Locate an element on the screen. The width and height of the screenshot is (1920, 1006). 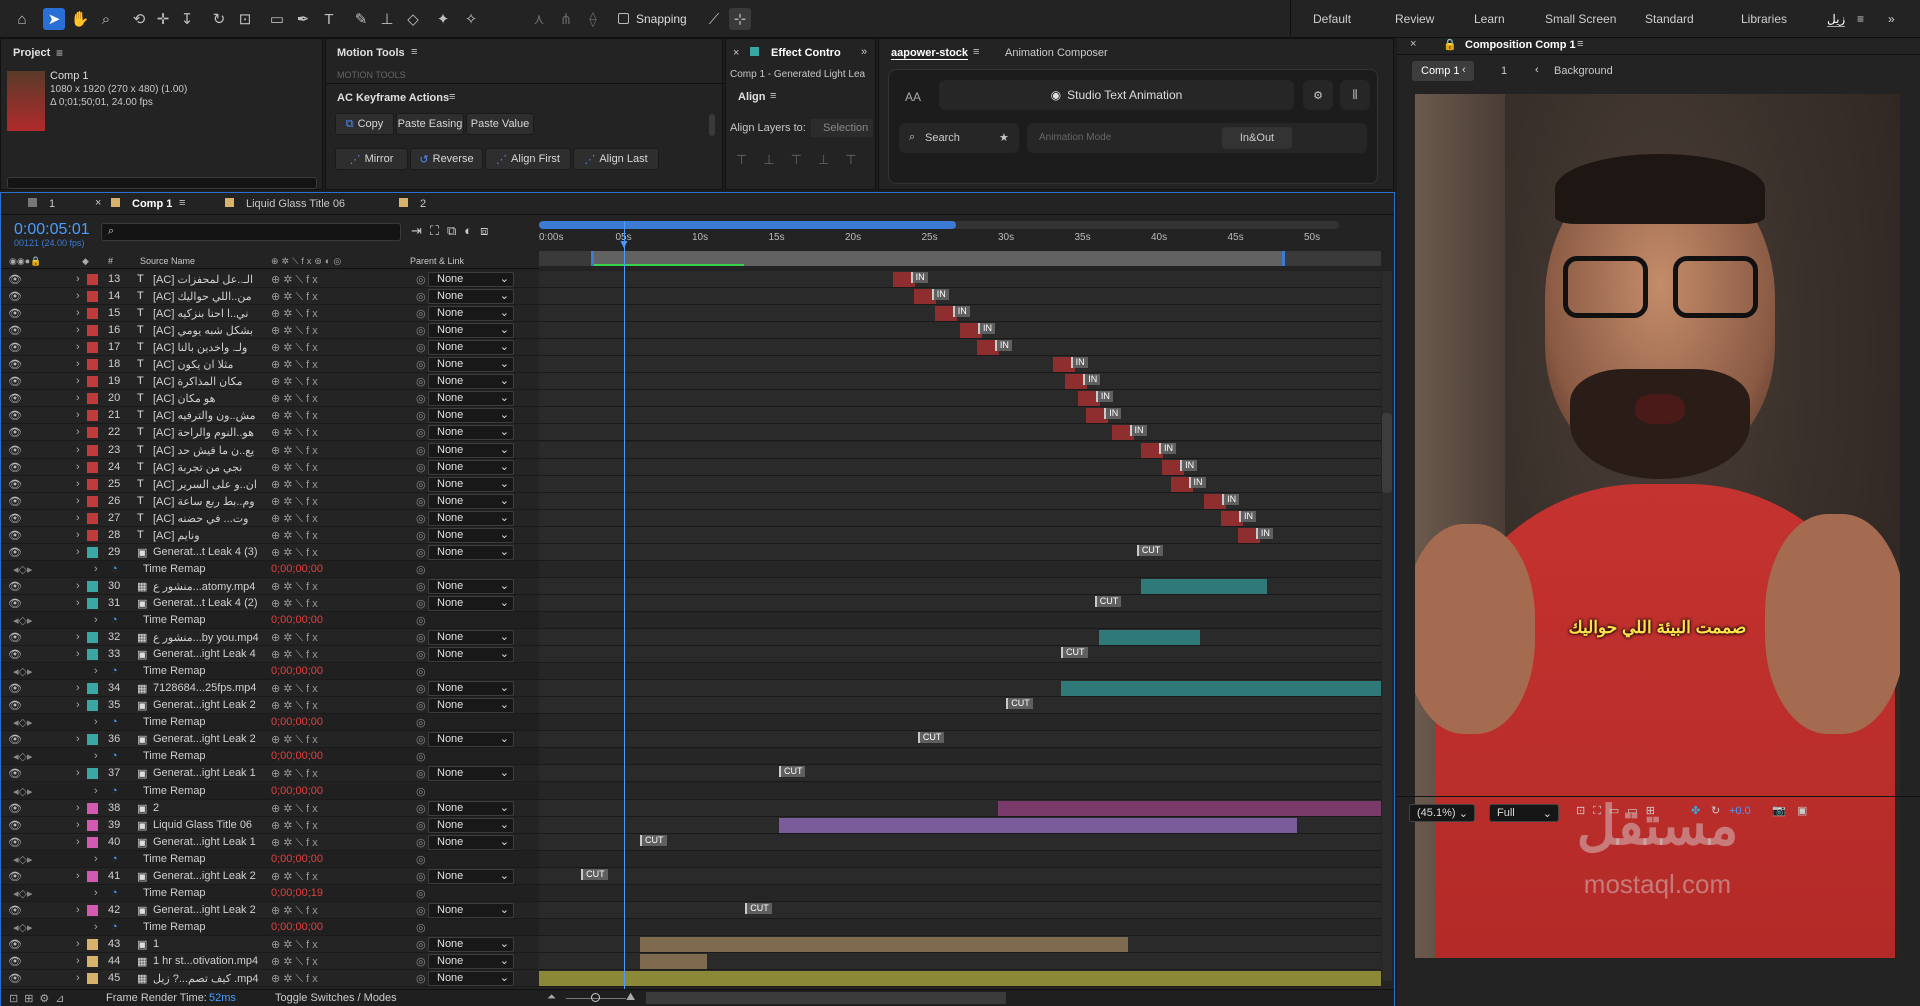
paste-easing-button: Paste Easing is located at coordinates (430, 124).